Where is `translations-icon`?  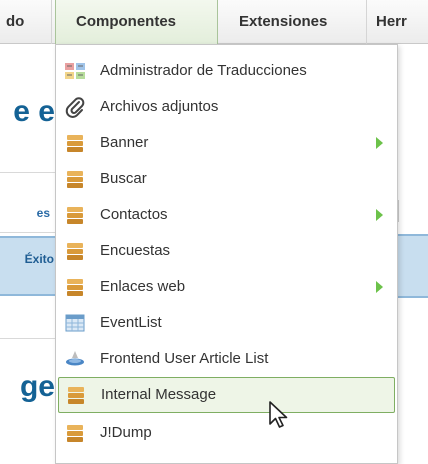 translations-icon is located at coordinates (75, 71).